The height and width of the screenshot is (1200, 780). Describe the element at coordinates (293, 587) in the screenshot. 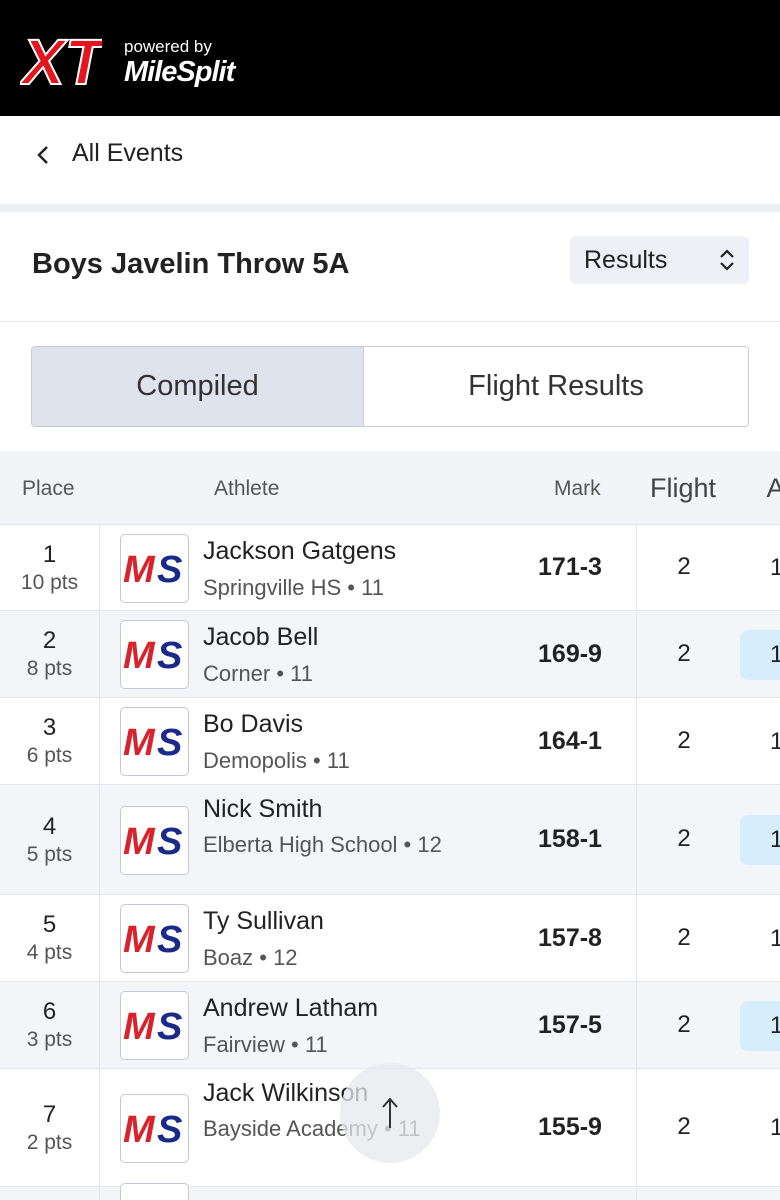

I see `athlete-team: Springville HS • 11` at that location.